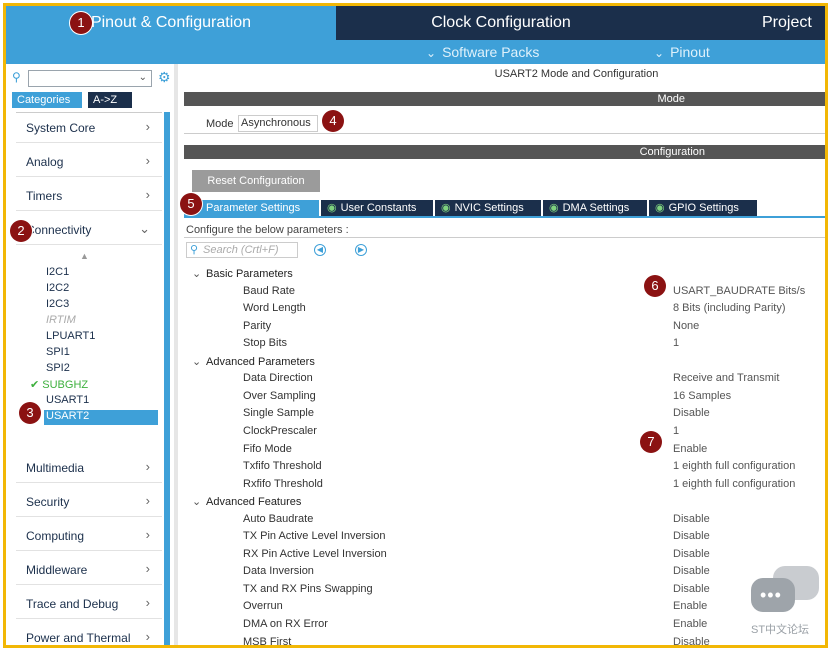  Describe the element at coordinates (101, 417) in the screenshot. I see `peripheral-usart2: USART2` at that location.